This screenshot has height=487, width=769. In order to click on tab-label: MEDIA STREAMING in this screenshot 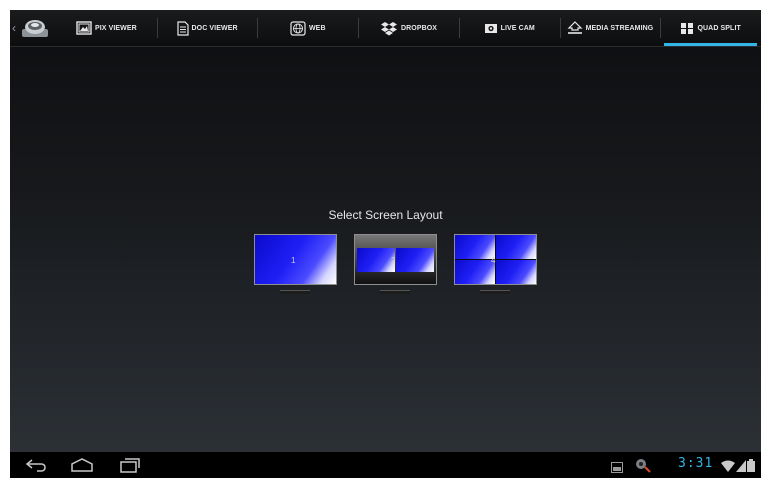, I will do `click(619, 28)`.